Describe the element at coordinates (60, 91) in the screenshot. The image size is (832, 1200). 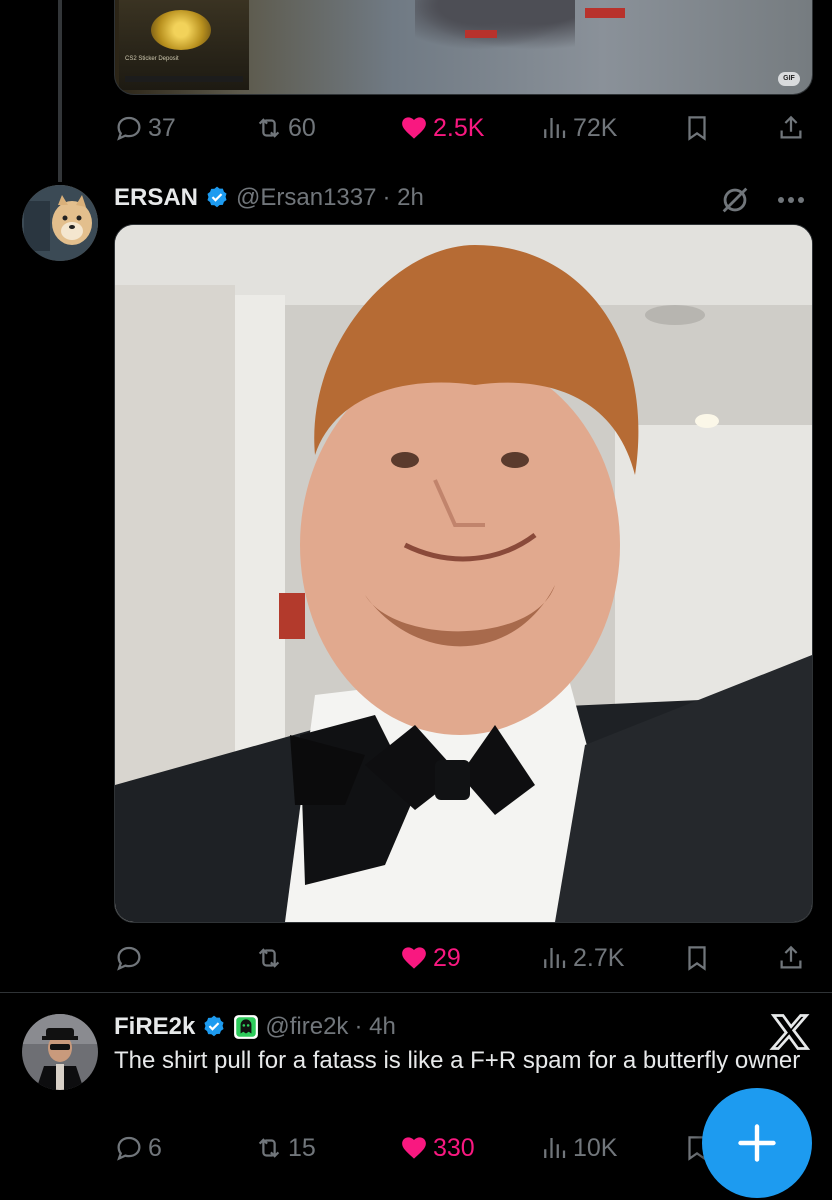
I see `thread-line` at that location.